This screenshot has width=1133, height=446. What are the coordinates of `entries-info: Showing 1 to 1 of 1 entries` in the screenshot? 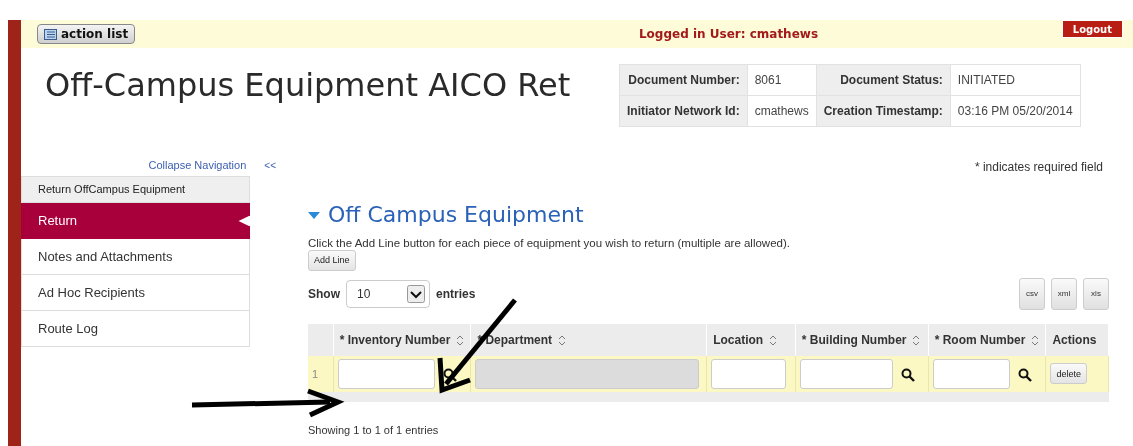 It's located at (374, 429).